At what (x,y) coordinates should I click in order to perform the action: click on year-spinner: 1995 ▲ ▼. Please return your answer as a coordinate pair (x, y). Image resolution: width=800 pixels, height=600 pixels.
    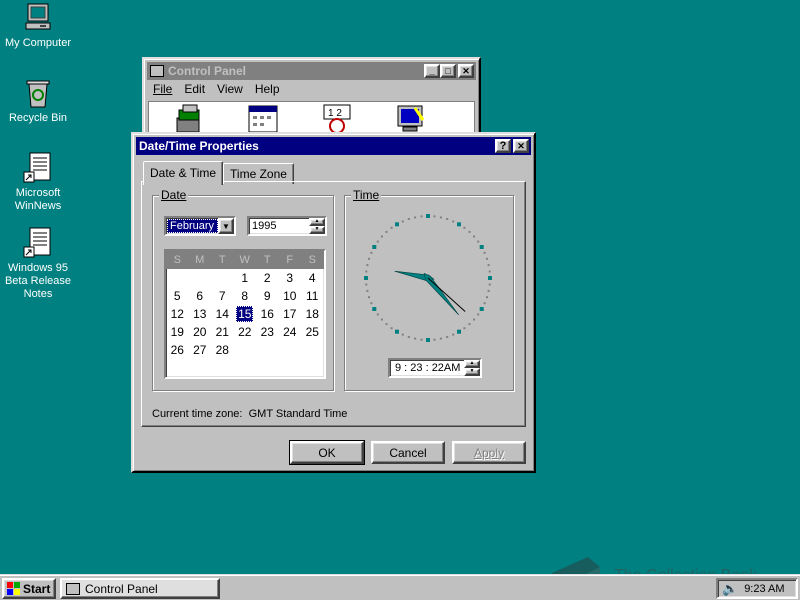
    Looking at the image, I should click on (287, 226).